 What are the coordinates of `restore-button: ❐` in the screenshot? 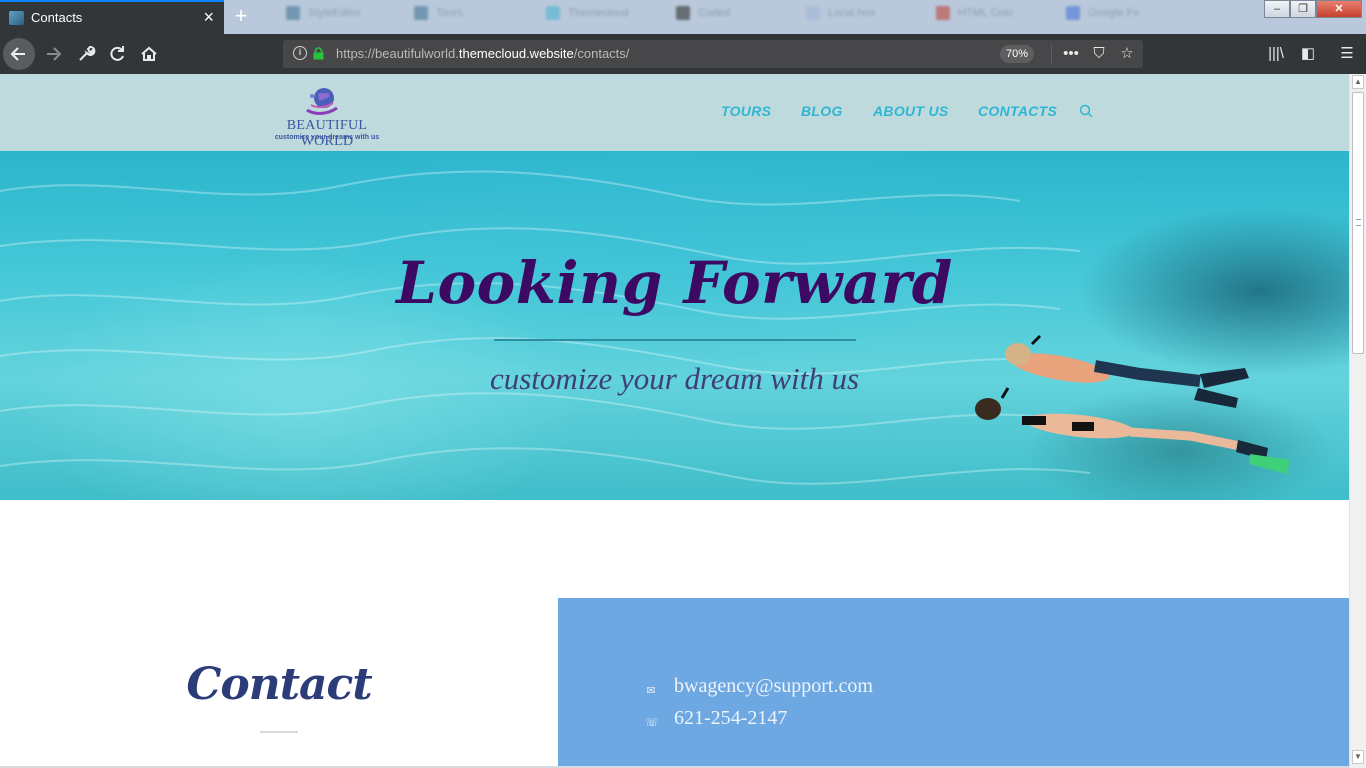 It's located at (1303, 9).